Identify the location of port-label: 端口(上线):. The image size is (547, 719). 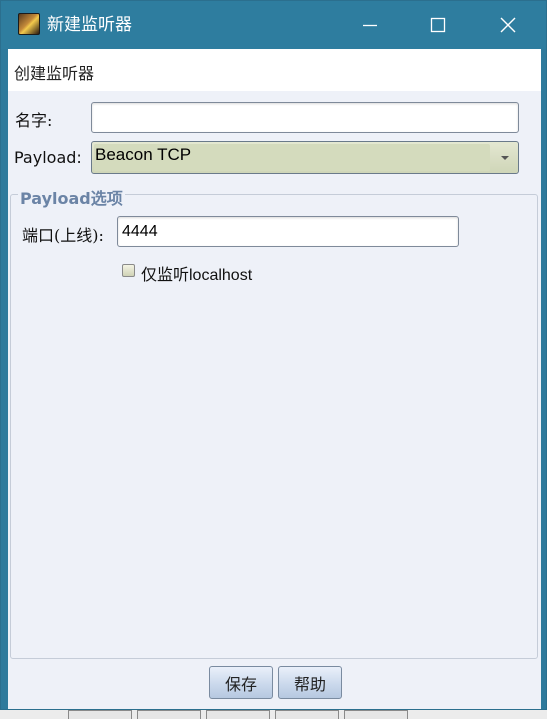
(63, 235).